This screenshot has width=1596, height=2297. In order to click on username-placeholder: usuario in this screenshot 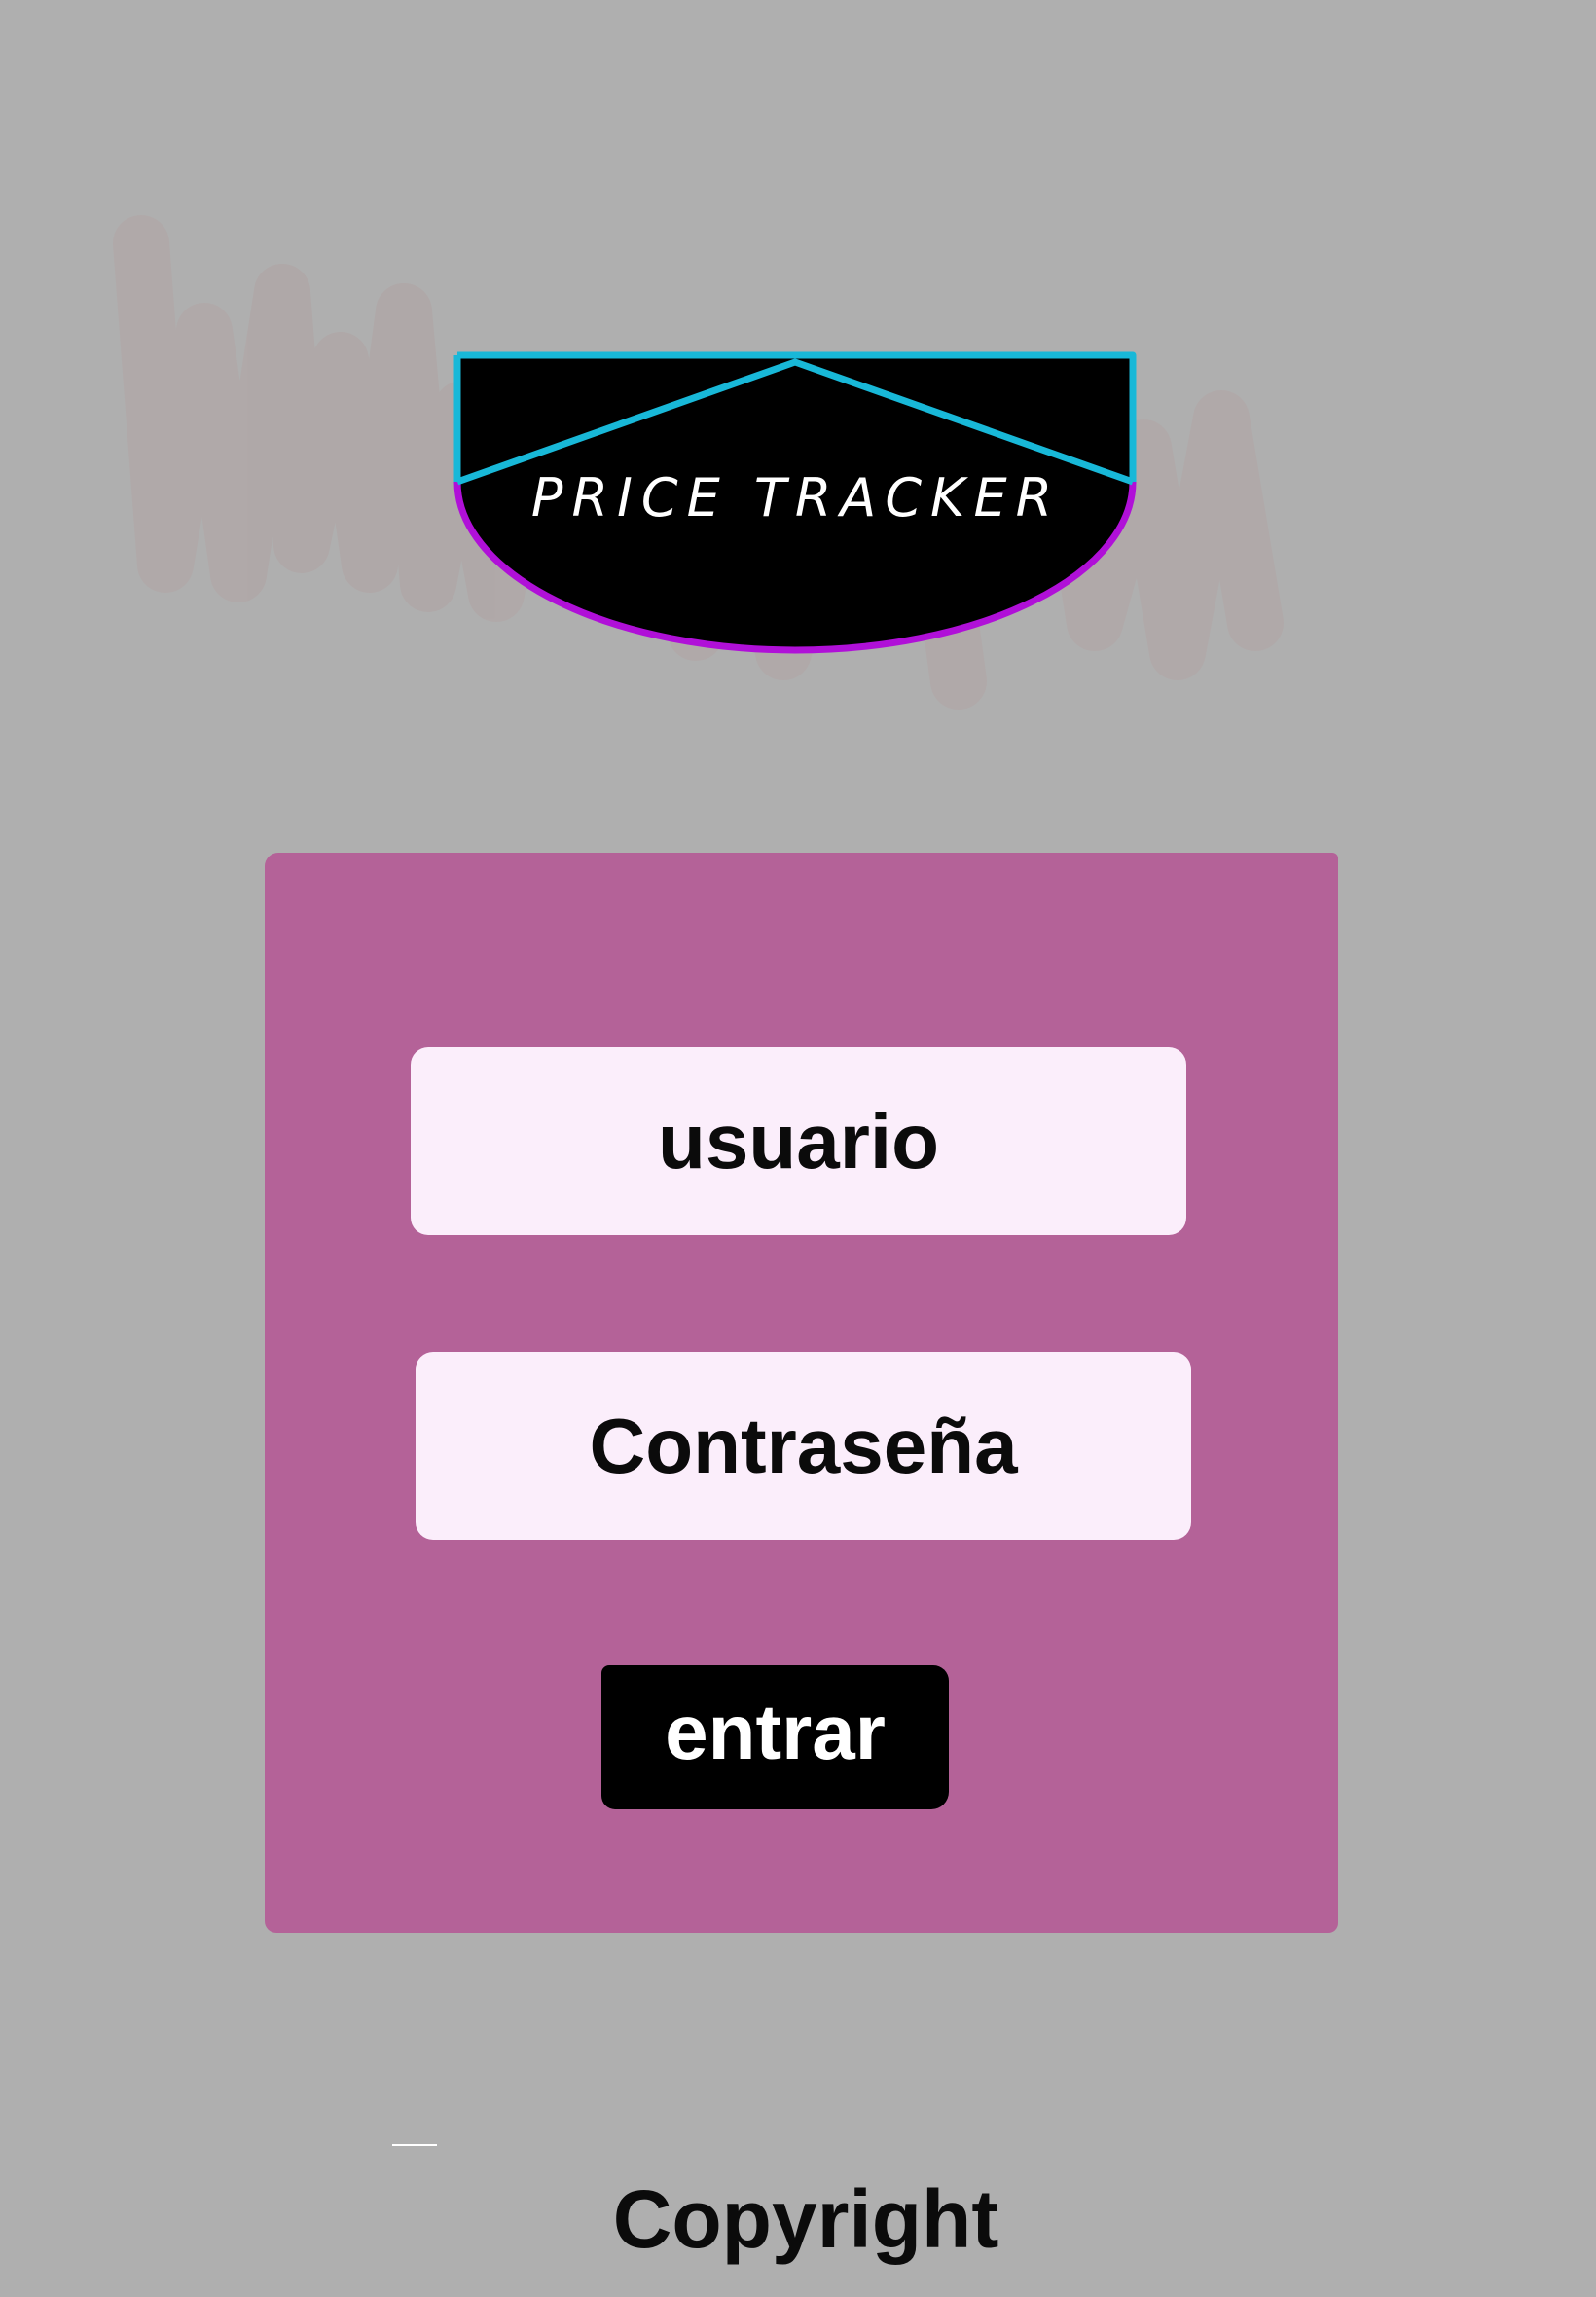, I will do `click(798, 1141)`.